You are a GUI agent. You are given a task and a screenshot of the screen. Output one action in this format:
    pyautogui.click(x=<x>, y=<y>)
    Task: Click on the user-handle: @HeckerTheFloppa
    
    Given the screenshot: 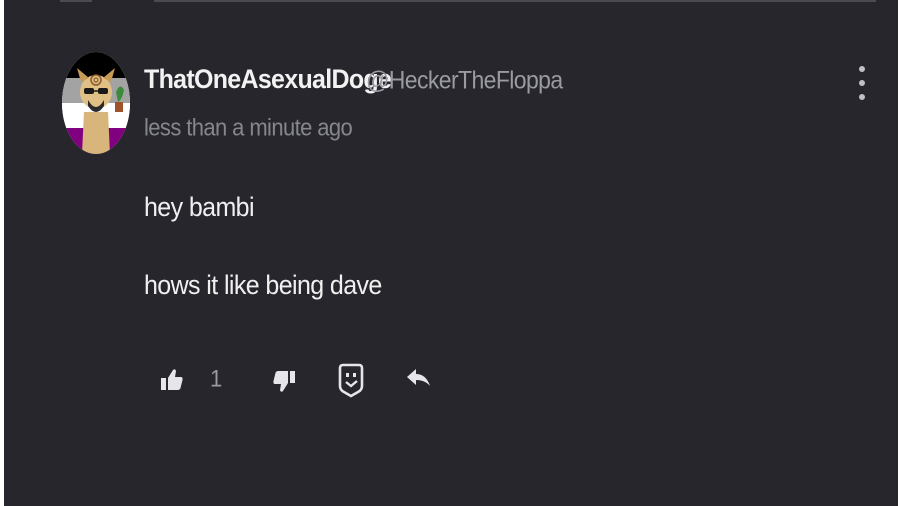 What is the action you would take?
    pyautogui.click(x=464, y=80)
    